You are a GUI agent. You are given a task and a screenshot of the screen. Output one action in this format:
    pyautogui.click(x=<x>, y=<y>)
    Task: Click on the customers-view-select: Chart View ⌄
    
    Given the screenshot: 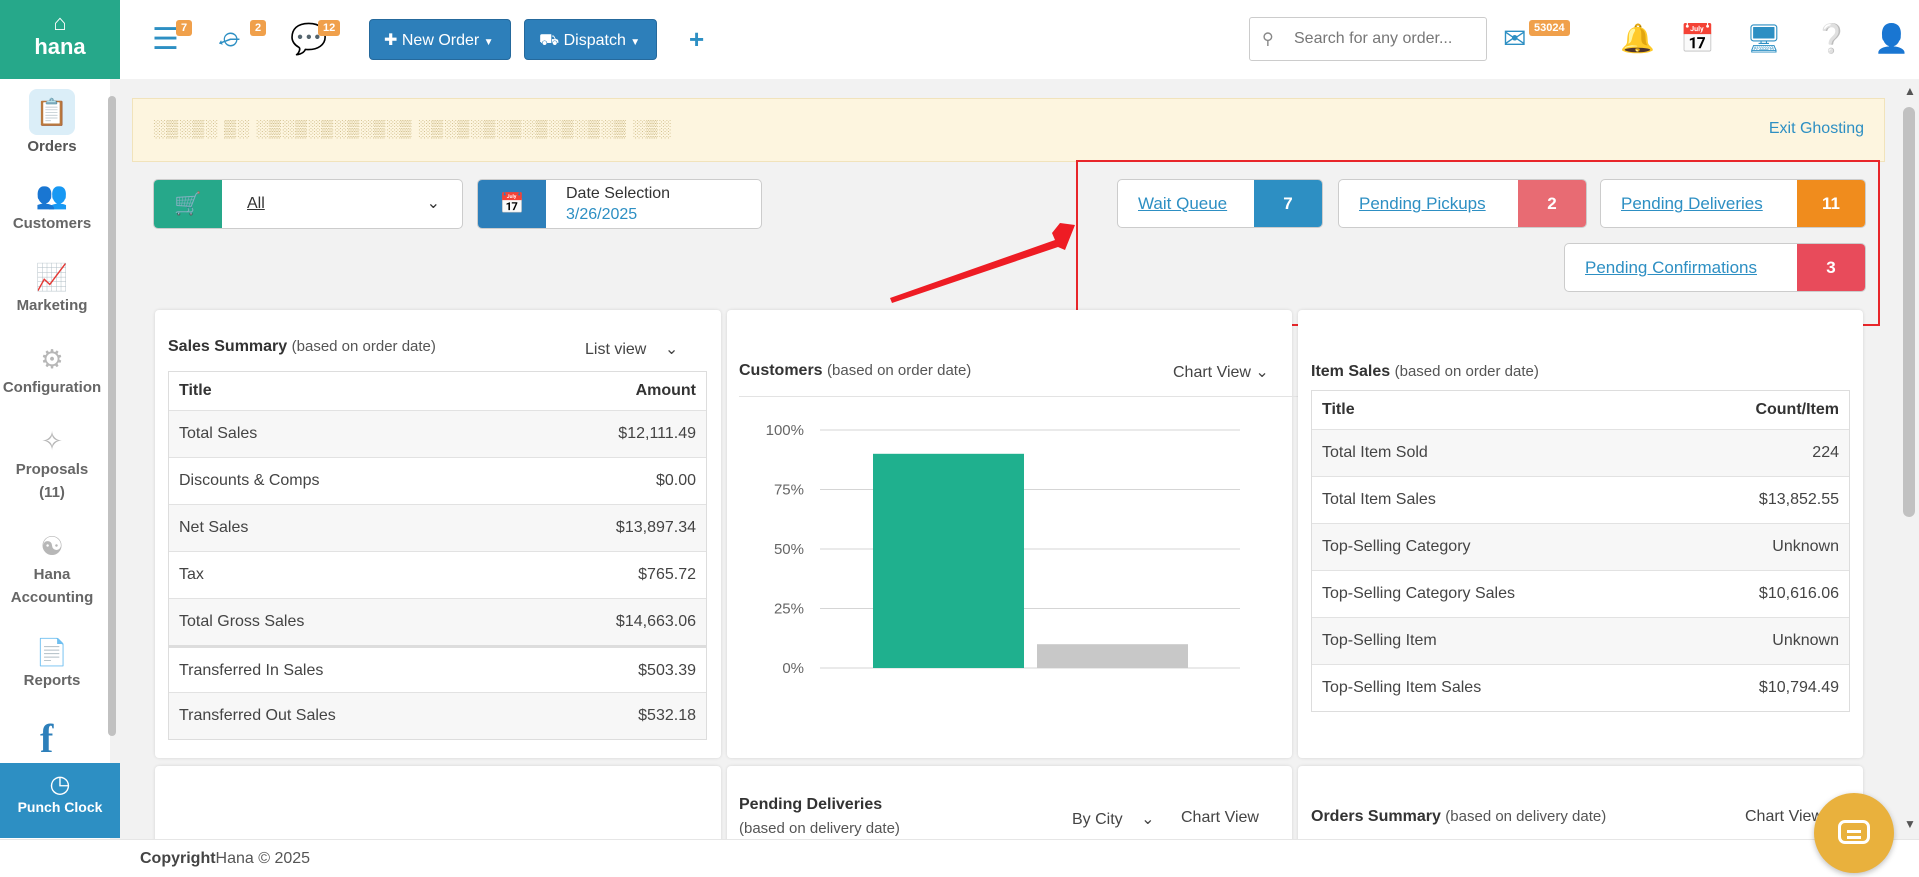 What is the action you would take?
    pyautogui.click(x=1221, y=372)
    